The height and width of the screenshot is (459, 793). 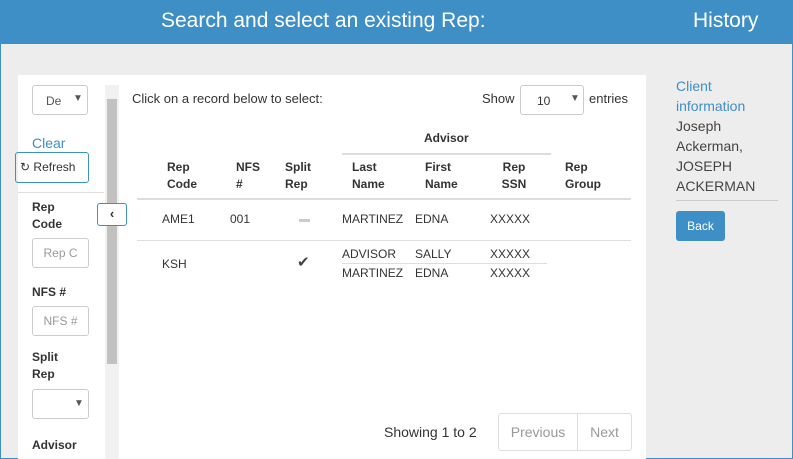 What do you see at coordinates (445, 176) in the screenshot?
I see `col-first-name: First Name` at bounding box center [445, 176].